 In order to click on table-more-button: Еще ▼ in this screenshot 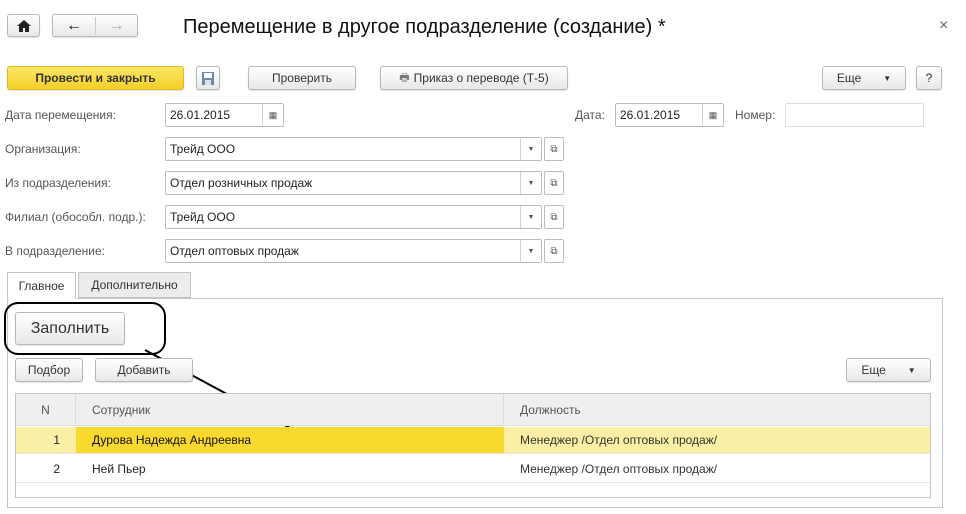, I will do `click(888, 370)`.